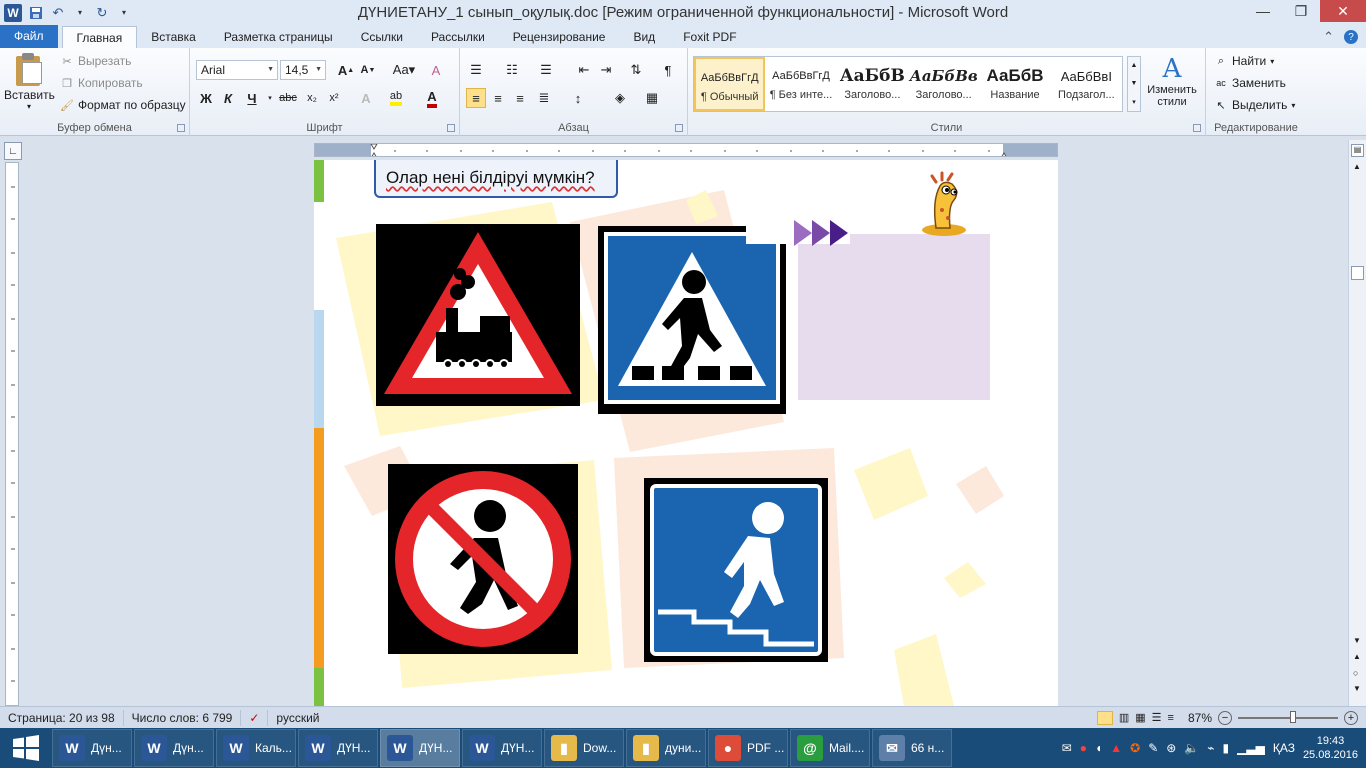 This screenshot has width=1366, height=768. What do you see at coordinates (1226, 748) in the screenshot?
I see `battery-icon: ▮` at bounding box center [1226, 748].